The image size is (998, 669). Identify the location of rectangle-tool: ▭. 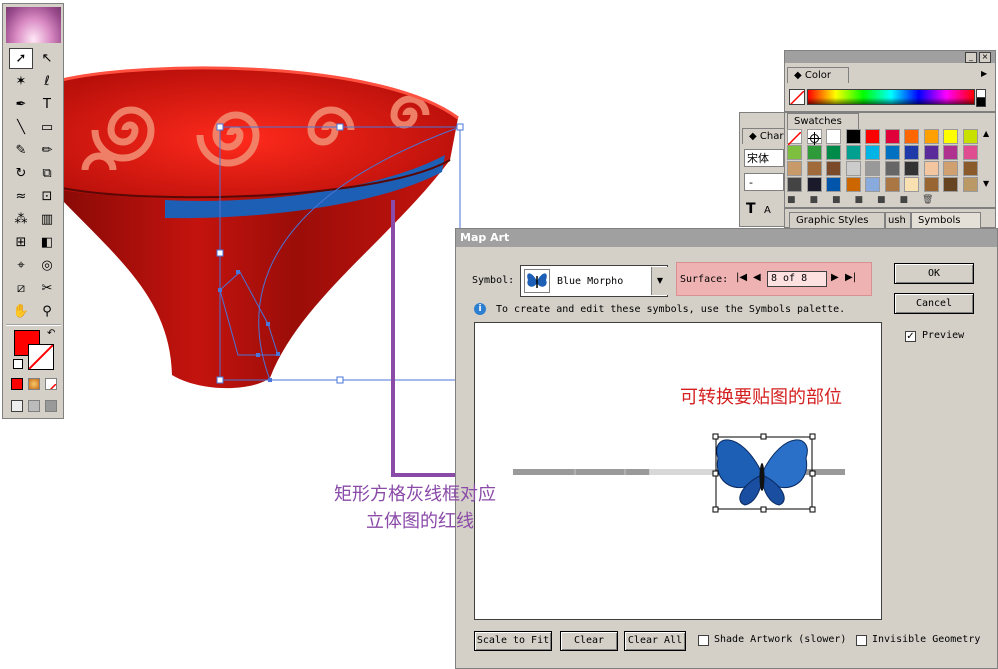
(47, 127).